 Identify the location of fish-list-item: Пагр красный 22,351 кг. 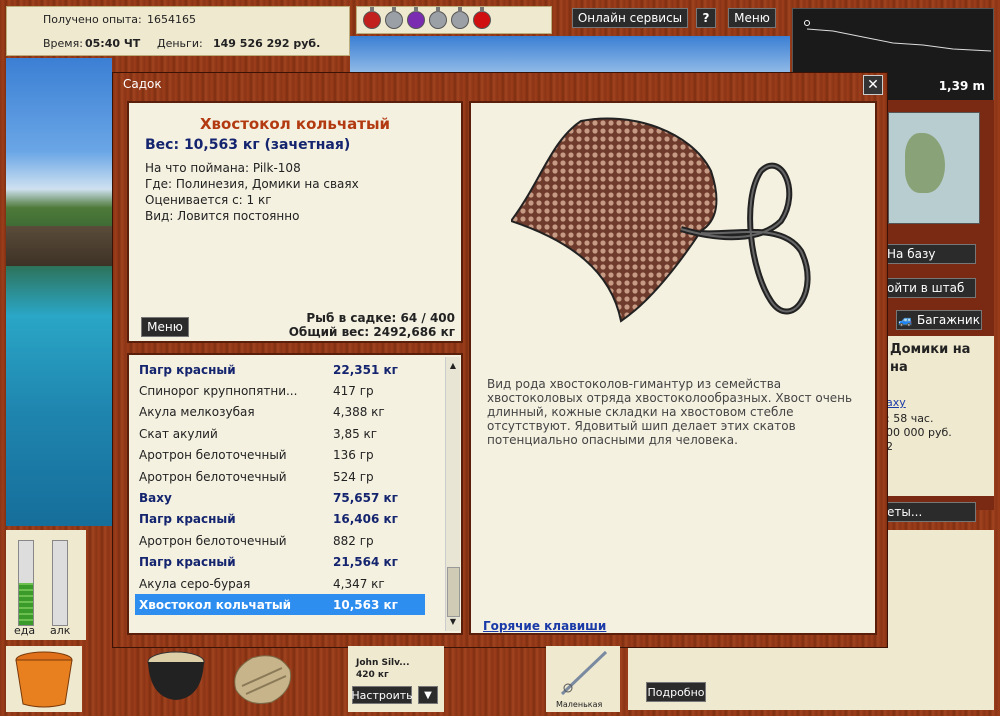
(280, 369).